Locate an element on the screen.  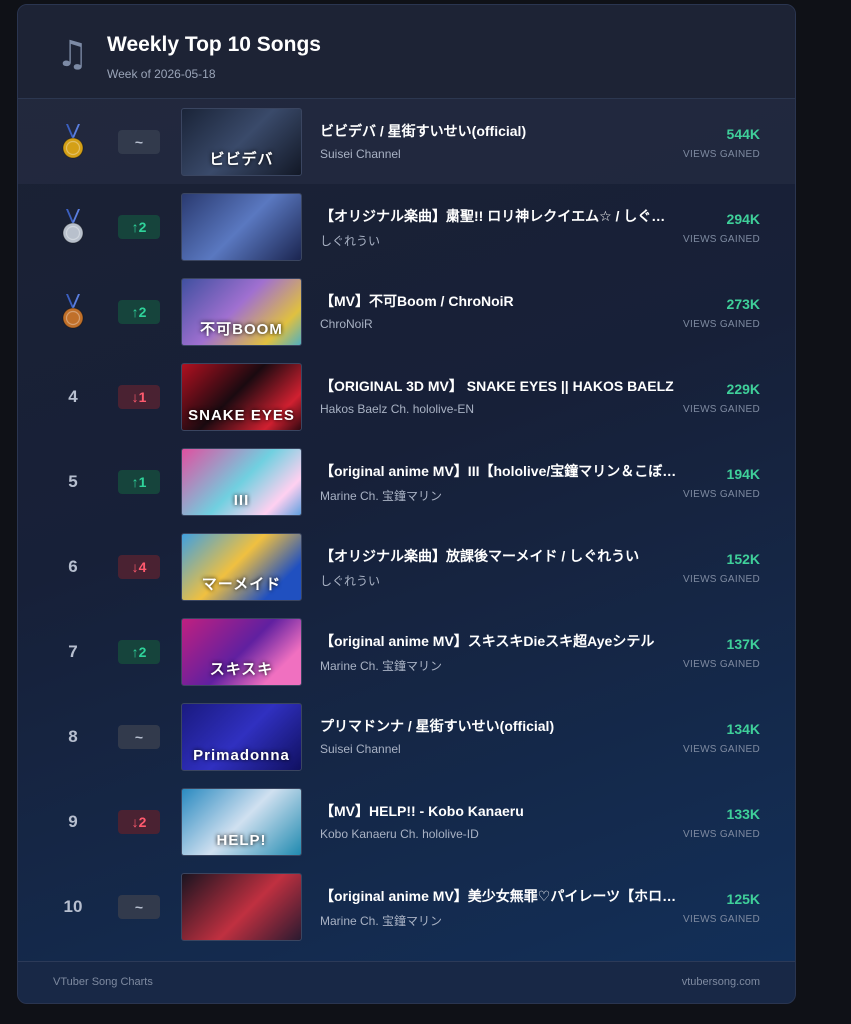
song-title-link: 【MV】不可Boom / ChroNoiR is located at coordinates (499, 301).